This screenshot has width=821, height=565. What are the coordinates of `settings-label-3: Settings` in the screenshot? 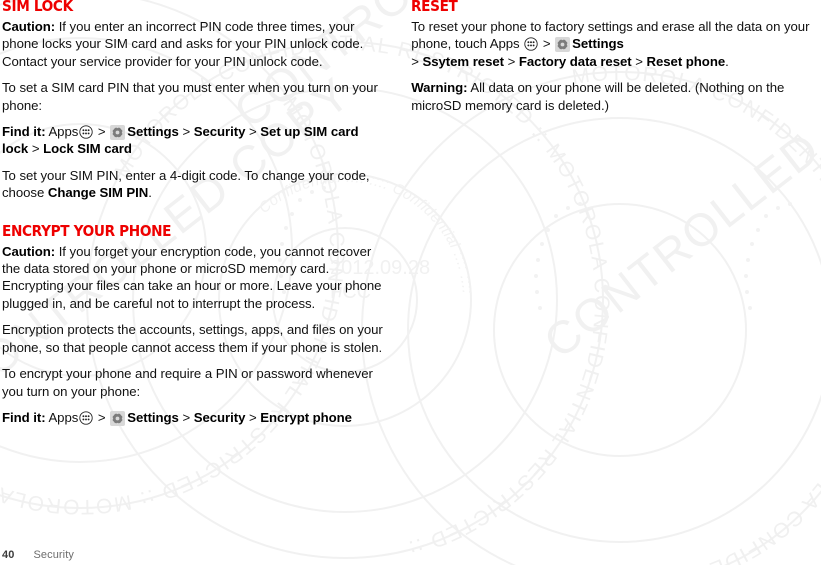 It's located at (598, 44).